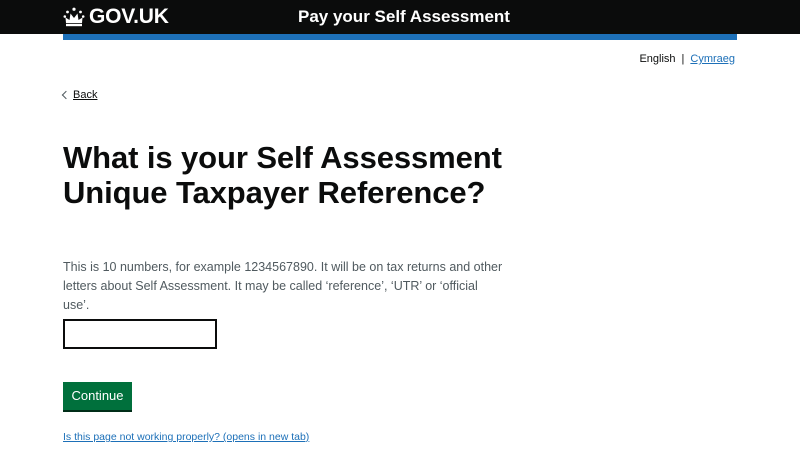  Describe the element at coordinates (74, 17) in the screenshot. I see `crown-icon` at that location.